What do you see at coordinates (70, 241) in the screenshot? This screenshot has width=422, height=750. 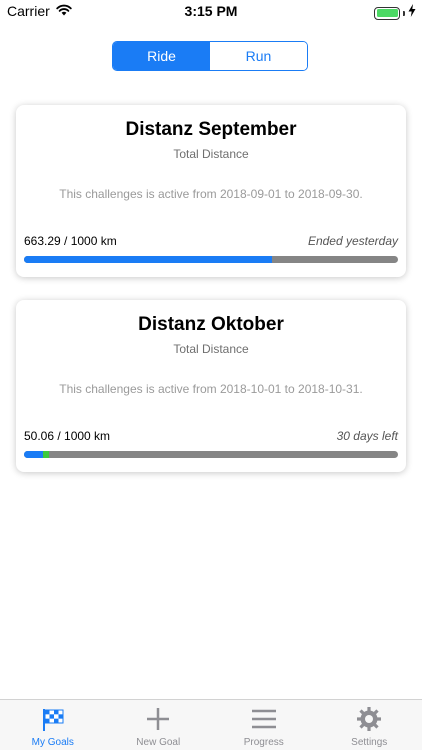 I see `goal-progress-text: 663.29 / 1000 km` at bounding box center [70, 241].